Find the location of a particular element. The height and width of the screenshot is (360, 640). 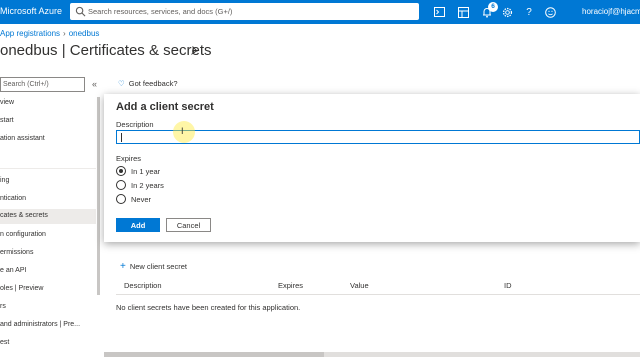

new-client-secret-button: + New client secret is located at coordinates (153, 266).